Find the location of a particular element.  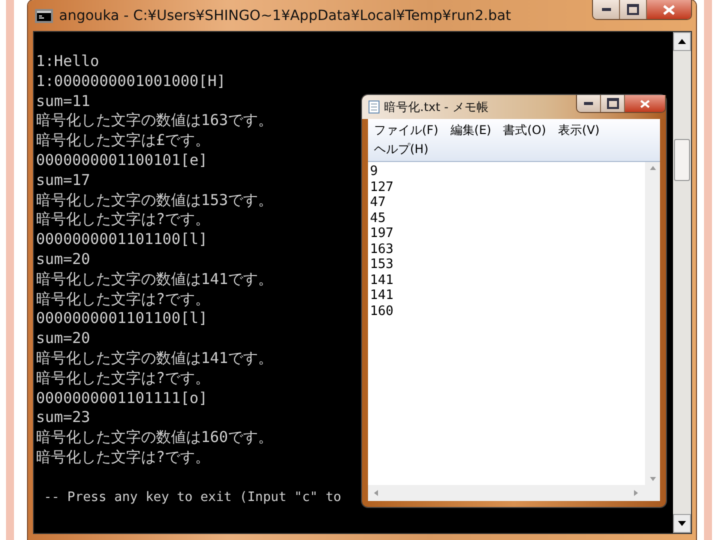

menu-item: 編集(E) is located at coordinates (471, 130).